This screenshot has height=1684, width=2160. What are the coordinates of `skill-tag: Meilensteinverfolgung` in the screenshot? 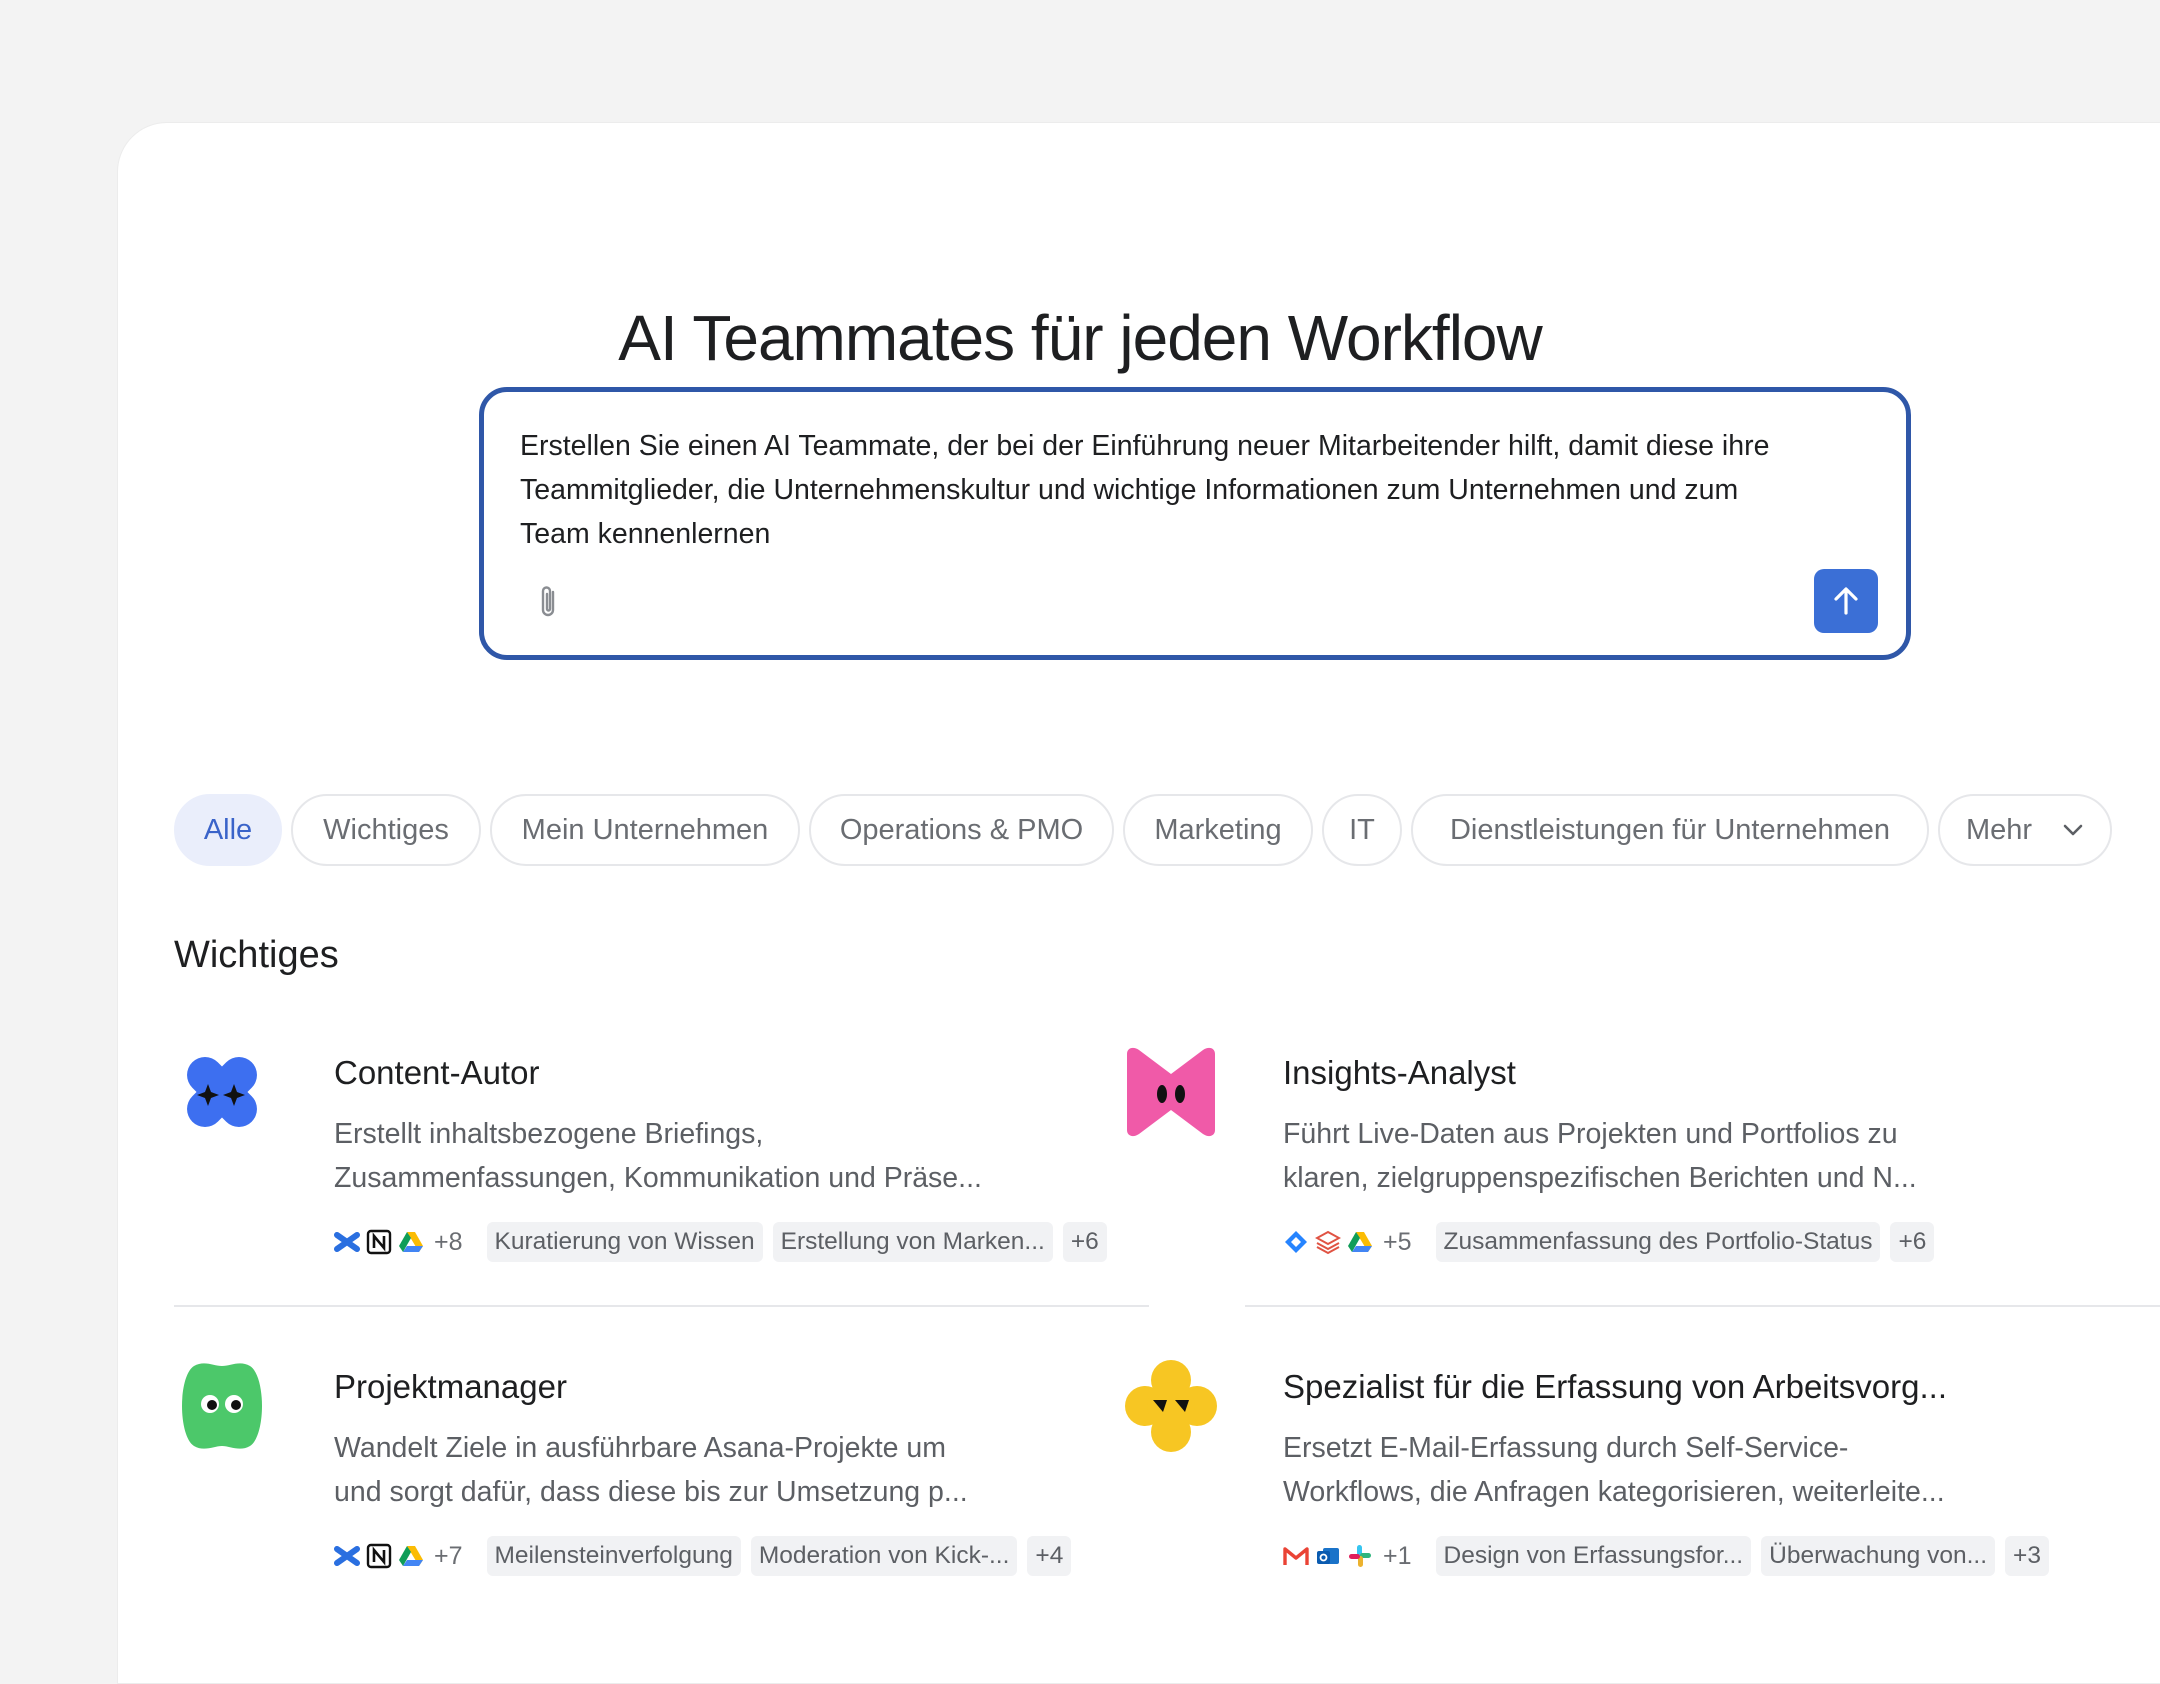 It's located at (613, 1556).